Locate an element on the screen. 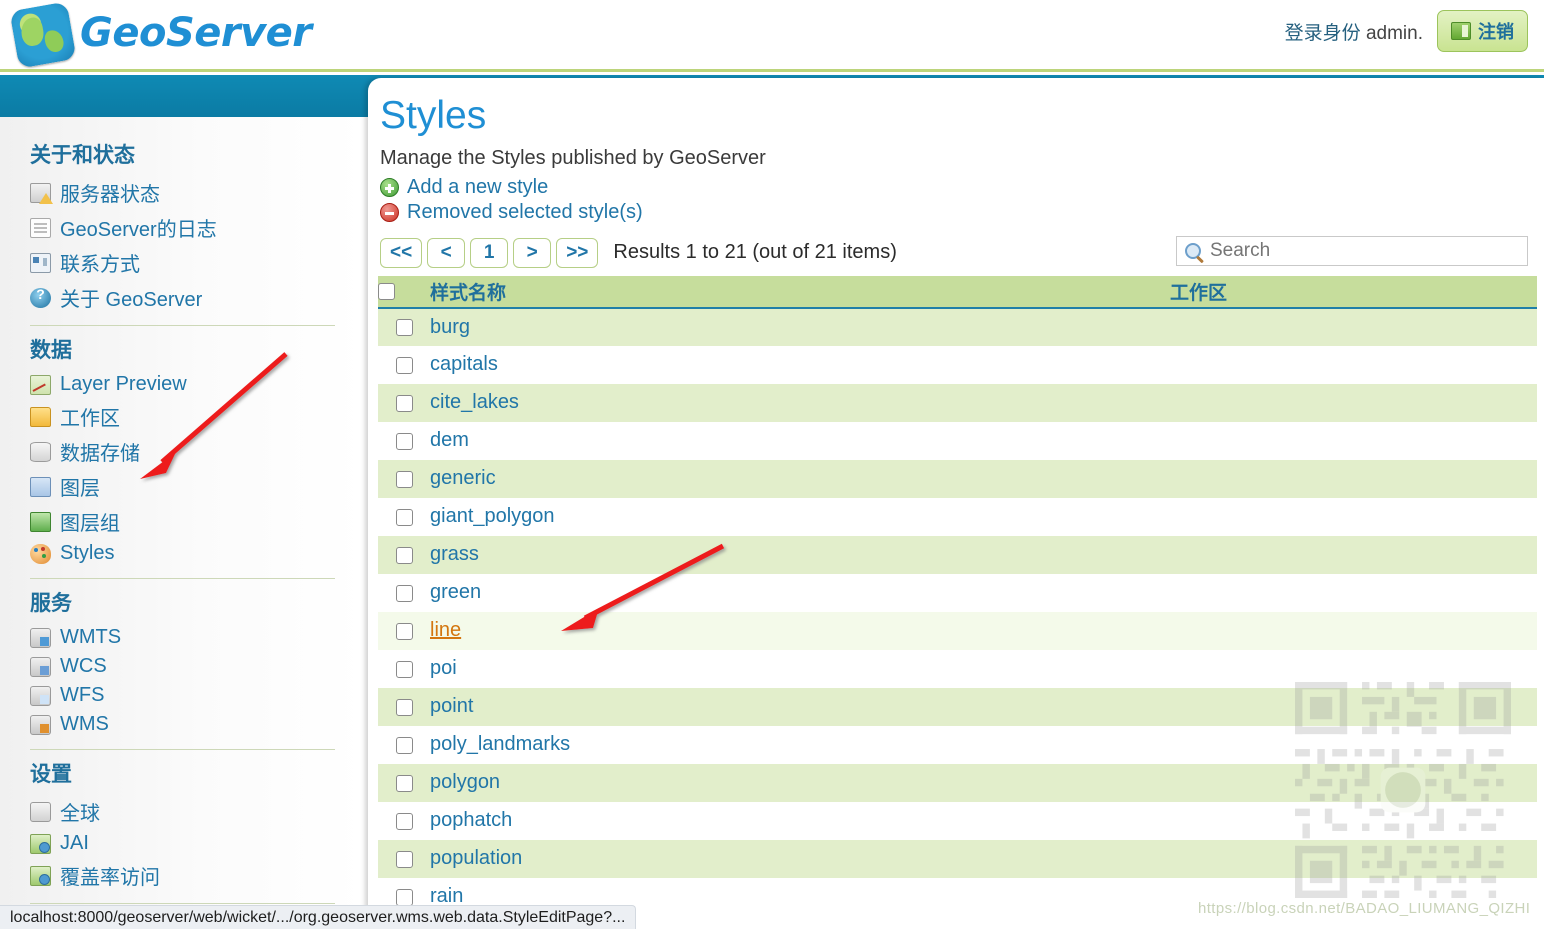 The width and height of the screenshot is (1544, 929). pagination-prev-button: < is located at coordinates (446, 252).